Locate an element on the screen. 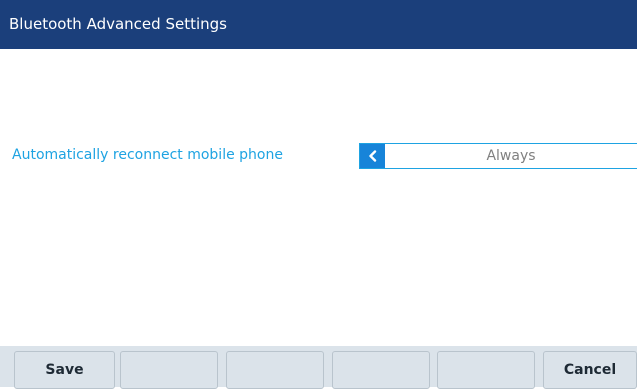 The image size is (637, 389). save-button: Save is located at coordinates (64, 370).